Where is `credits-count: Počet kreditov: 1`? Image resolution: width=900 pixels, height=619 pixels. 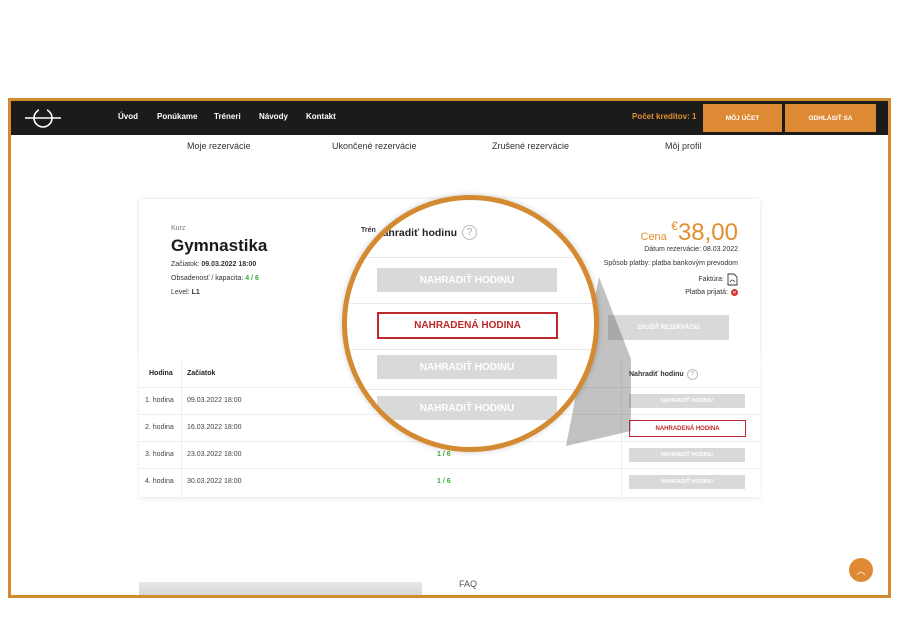
credits-count: Počet kreditov: 1 is located at coordinates (664, 116).